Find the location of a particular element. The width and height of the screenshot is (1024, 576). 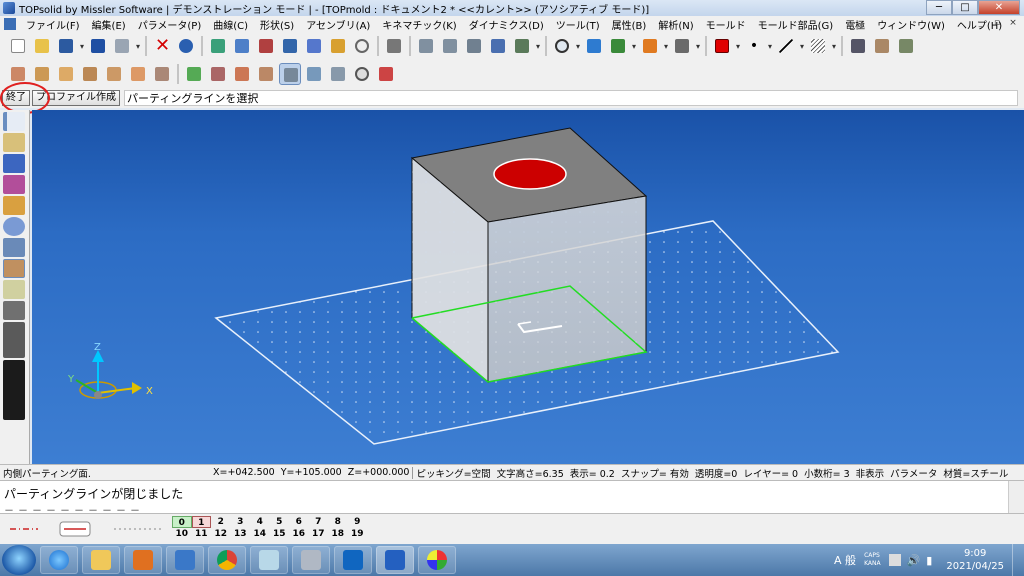

line-style-icon is located at coordinates (786, 46).